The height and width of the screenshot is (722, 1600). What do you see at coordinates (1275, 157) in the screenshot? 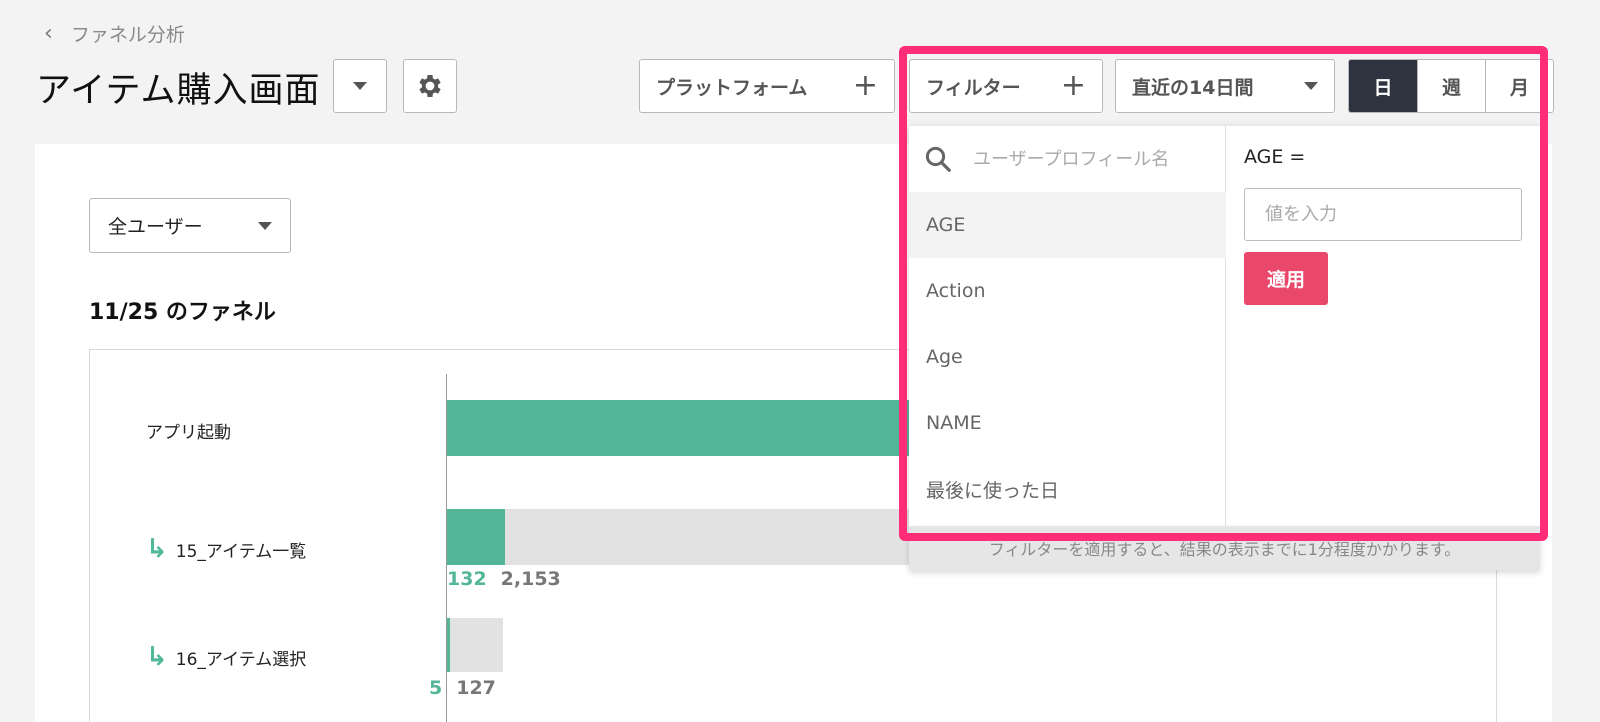
I see `condition-label: AGE =` at bounding box center [1275, 157].